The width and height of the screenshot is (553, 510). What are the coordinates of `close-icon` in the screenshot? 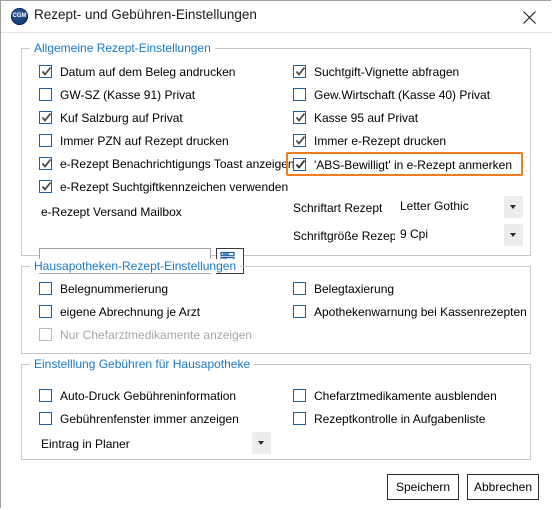 It's located at (529, 17).